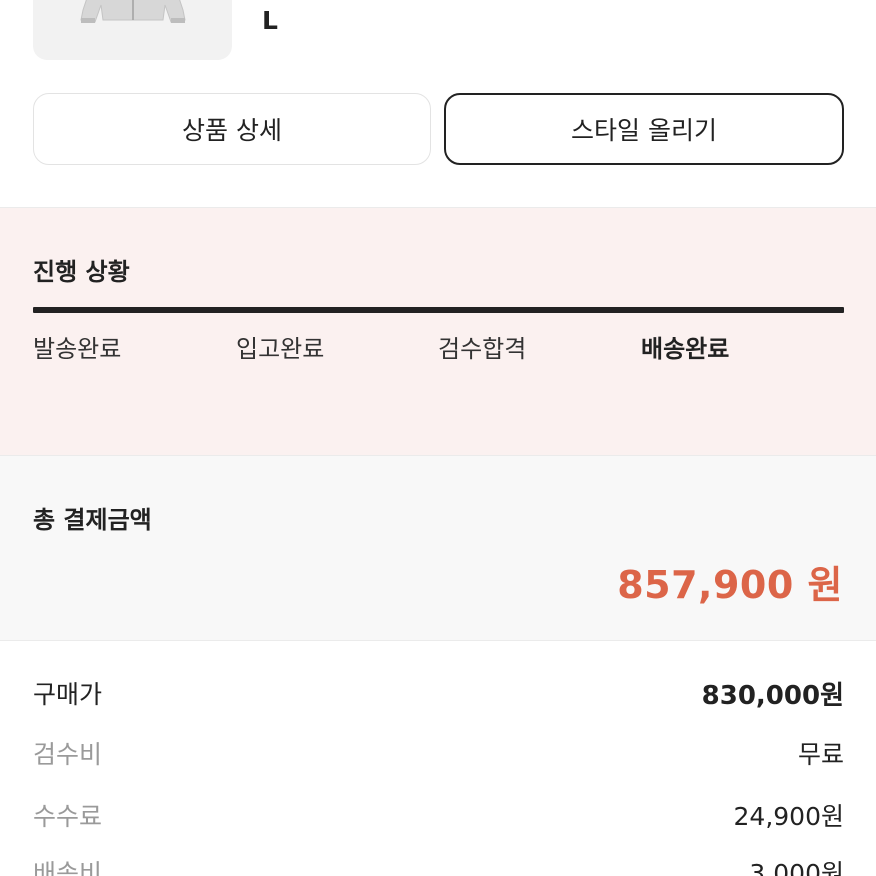  What do you see at coordinates (68, 867) in the screenshot?
I see `fee-label: 배송비` at bounding box center [68, 867].